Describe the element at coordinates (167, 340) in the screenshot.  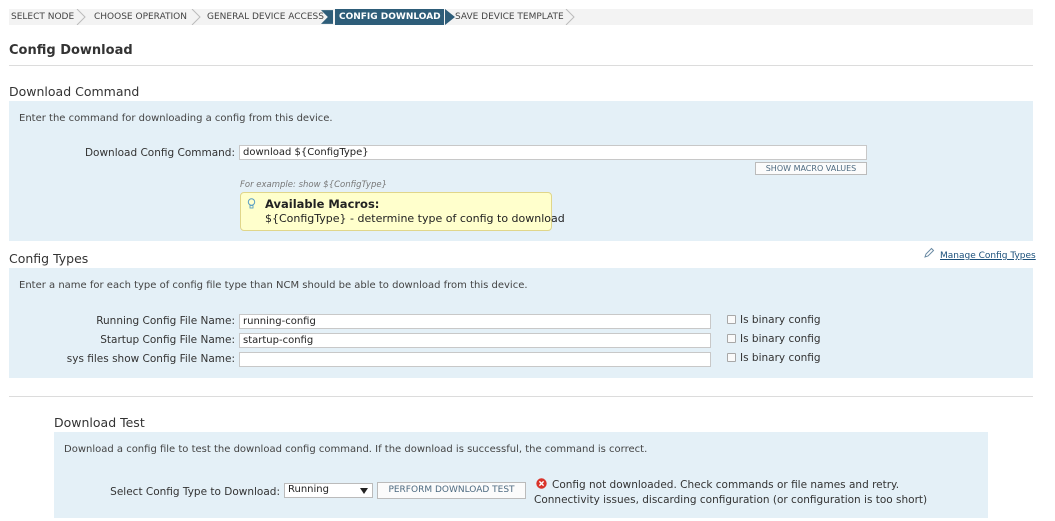
I see `startup-config-label: Startup Config File Name:` at that location.